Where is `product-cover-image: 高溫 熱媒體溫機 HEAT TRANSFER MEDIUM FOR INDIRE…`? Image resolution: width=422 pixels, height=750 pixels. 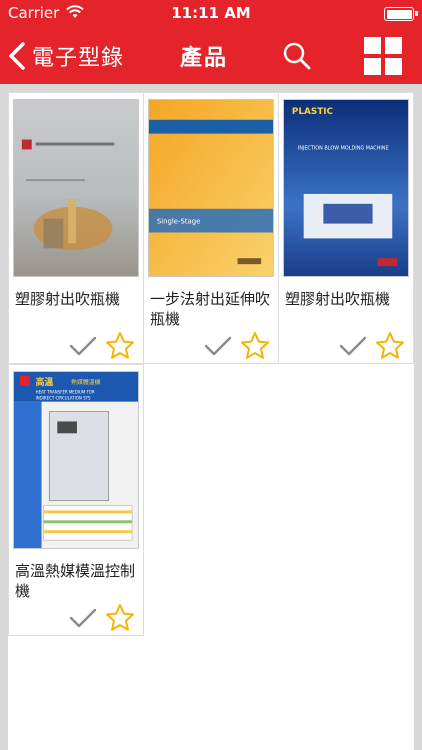 product-cover-image: 高溫 熱媒體溫機 HEAT TRANSFER MEDIUM FOR INDIRE… is located at coordinates (76, 460).